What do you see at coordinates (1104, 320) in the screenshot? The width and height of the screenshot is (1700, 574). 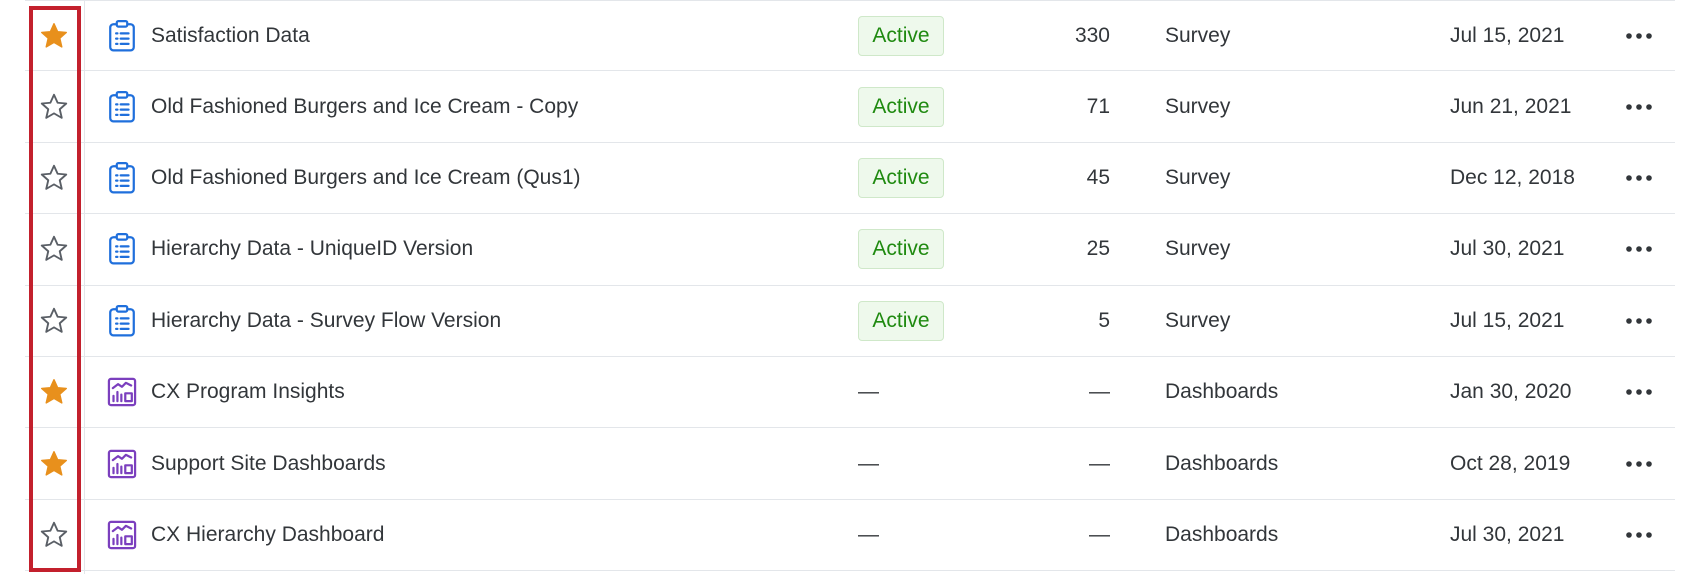 I see `response-count: 5` at bounding box center [1104, 320].